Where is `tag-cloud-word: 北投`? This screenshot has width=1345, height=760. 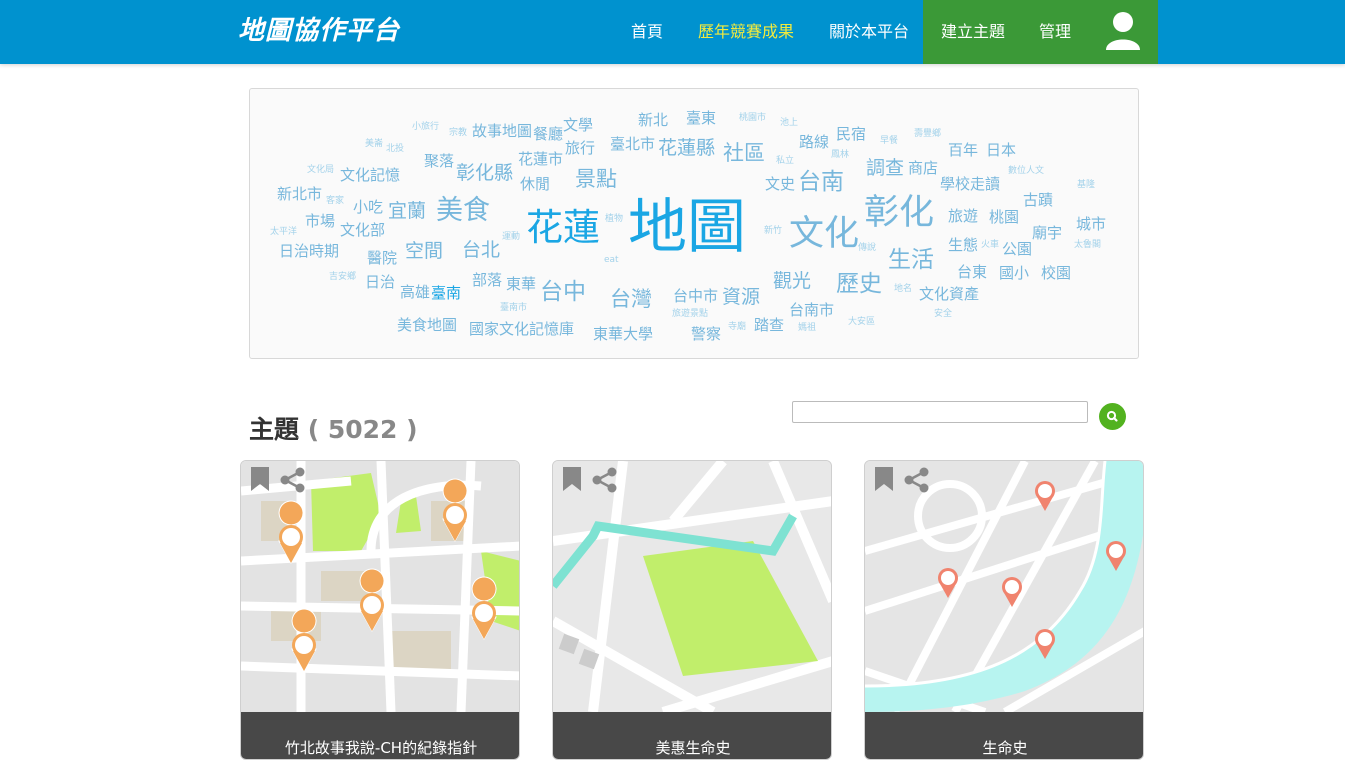
tag-cloud-word: 北投 is located at coordinates (395, 149).